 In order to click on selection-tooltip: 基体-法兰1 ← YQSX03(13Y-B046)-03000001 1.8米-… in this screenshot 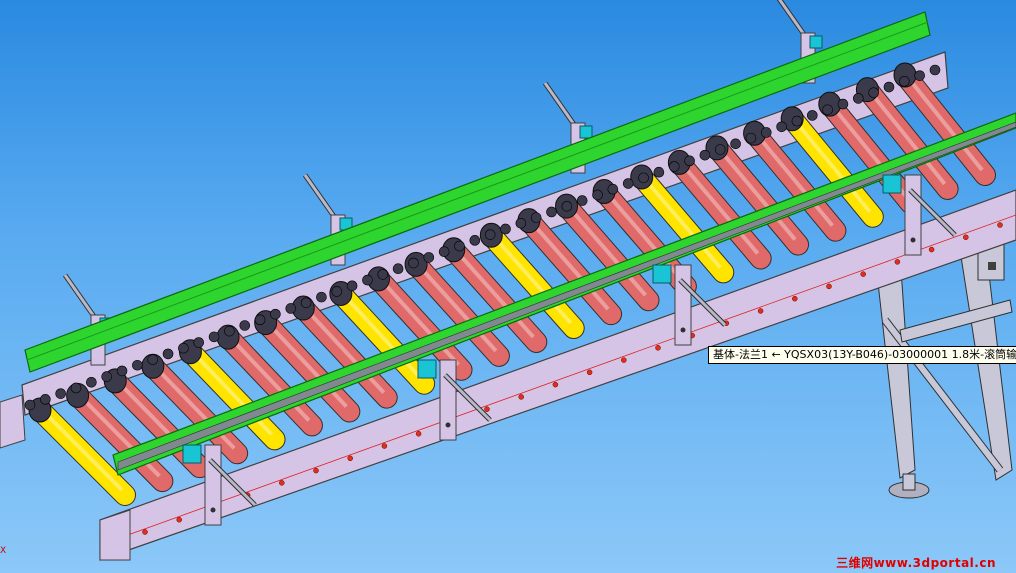, I will do `click(862, 355)`.